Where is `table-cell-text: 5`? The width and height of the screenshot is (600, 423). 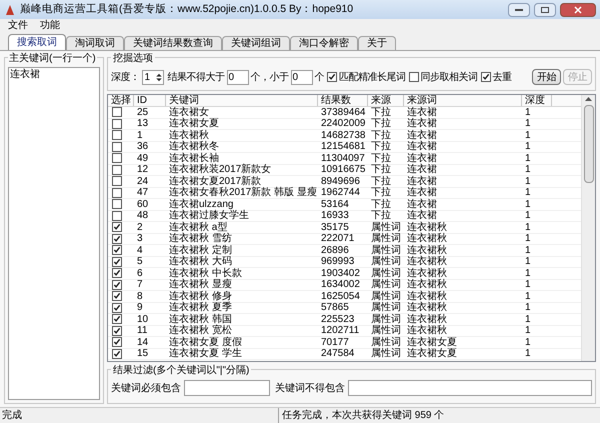
table-cell-text: 5 is located at coordinates (140, 262).